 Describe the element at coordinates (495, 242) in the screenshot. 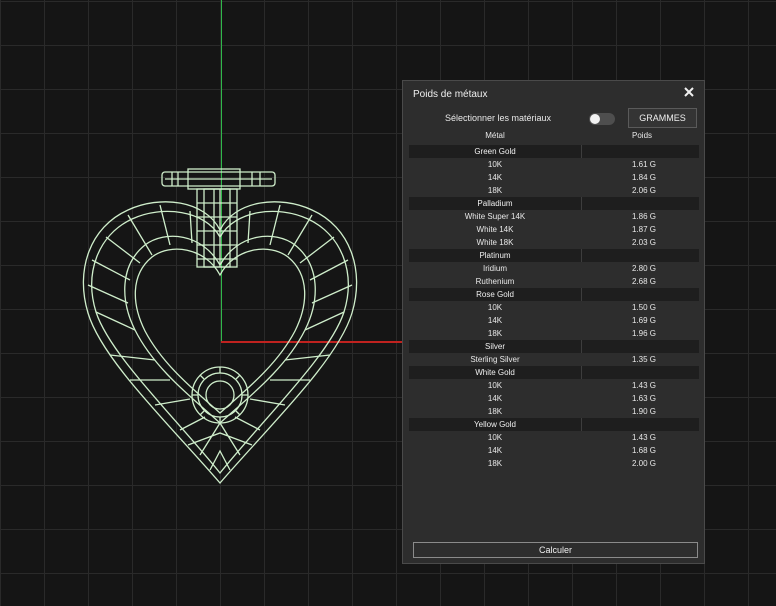

I see `metal-name: White 18K` at that location.